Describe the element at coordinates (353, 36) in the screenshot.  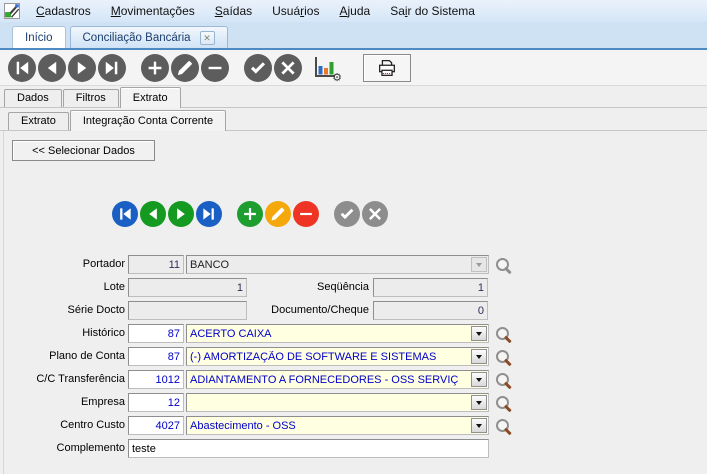
I see `window-tab-bar: Início Conciliação Bancária ✕` at that location.